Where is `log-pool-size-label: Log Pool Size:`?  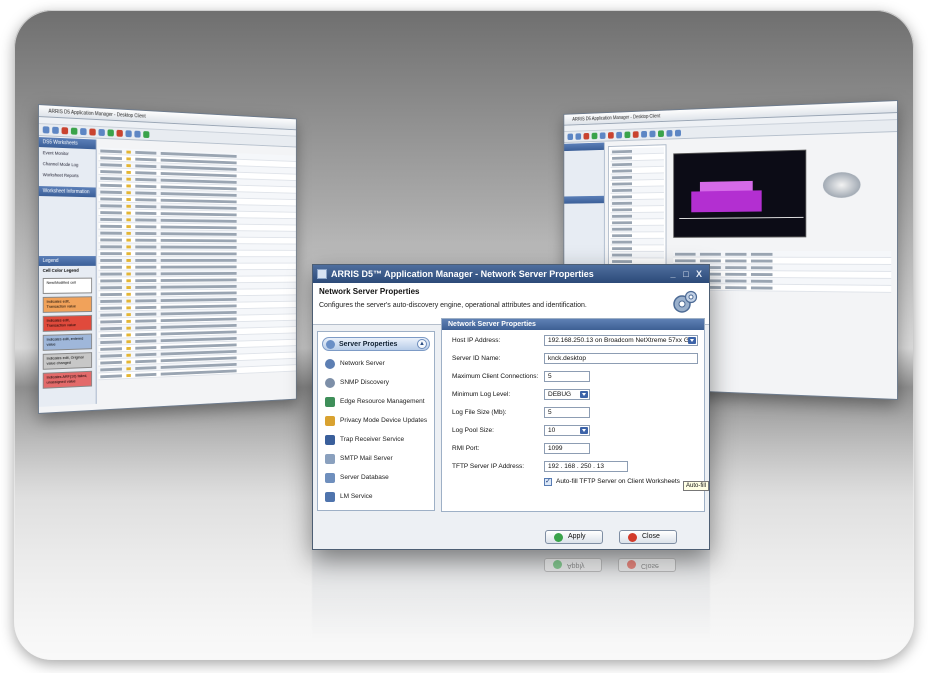 log-pool-size-label: Log Pool Size: is located at coordinates (473, 431).